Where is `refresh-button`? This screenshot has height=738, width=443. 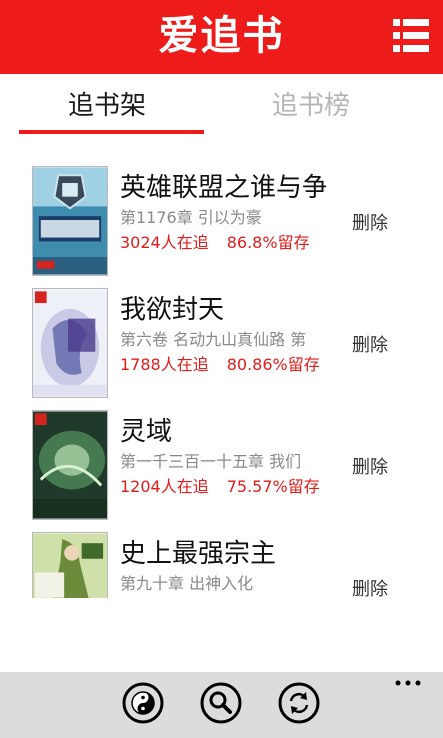
refresh-button is located at coordinates (299, 703).